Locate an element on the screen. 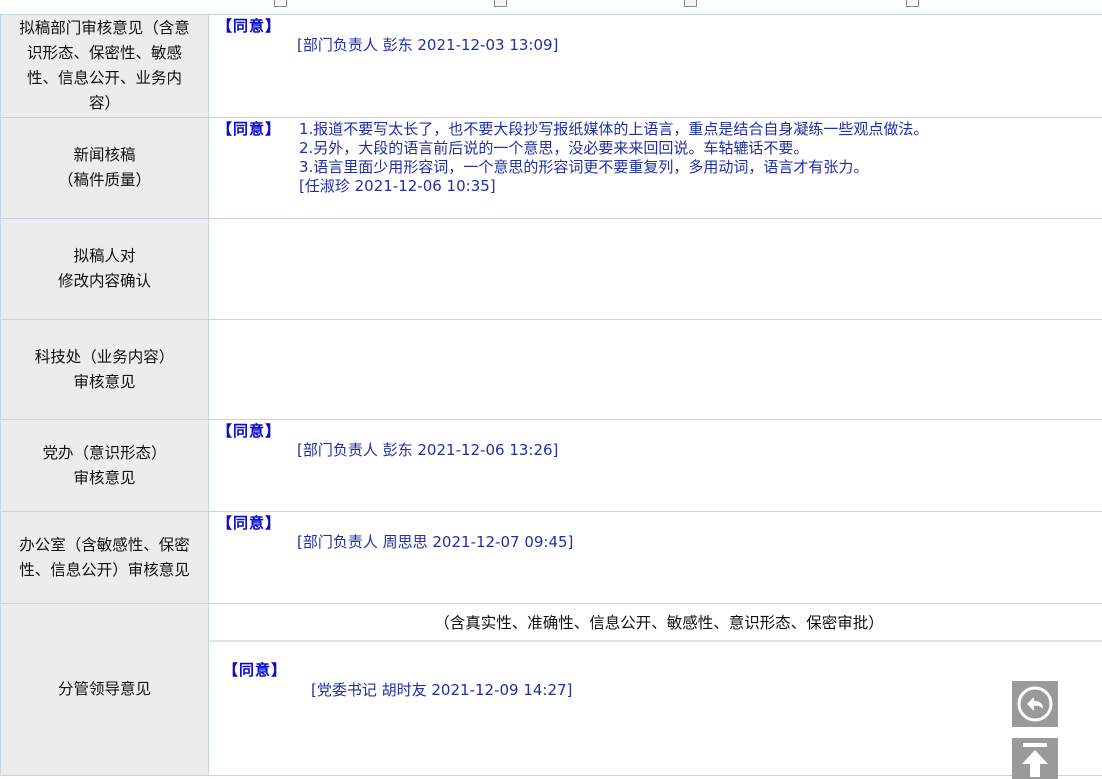  label-text: 修改内容确认 is located at coordinates (104, 281).